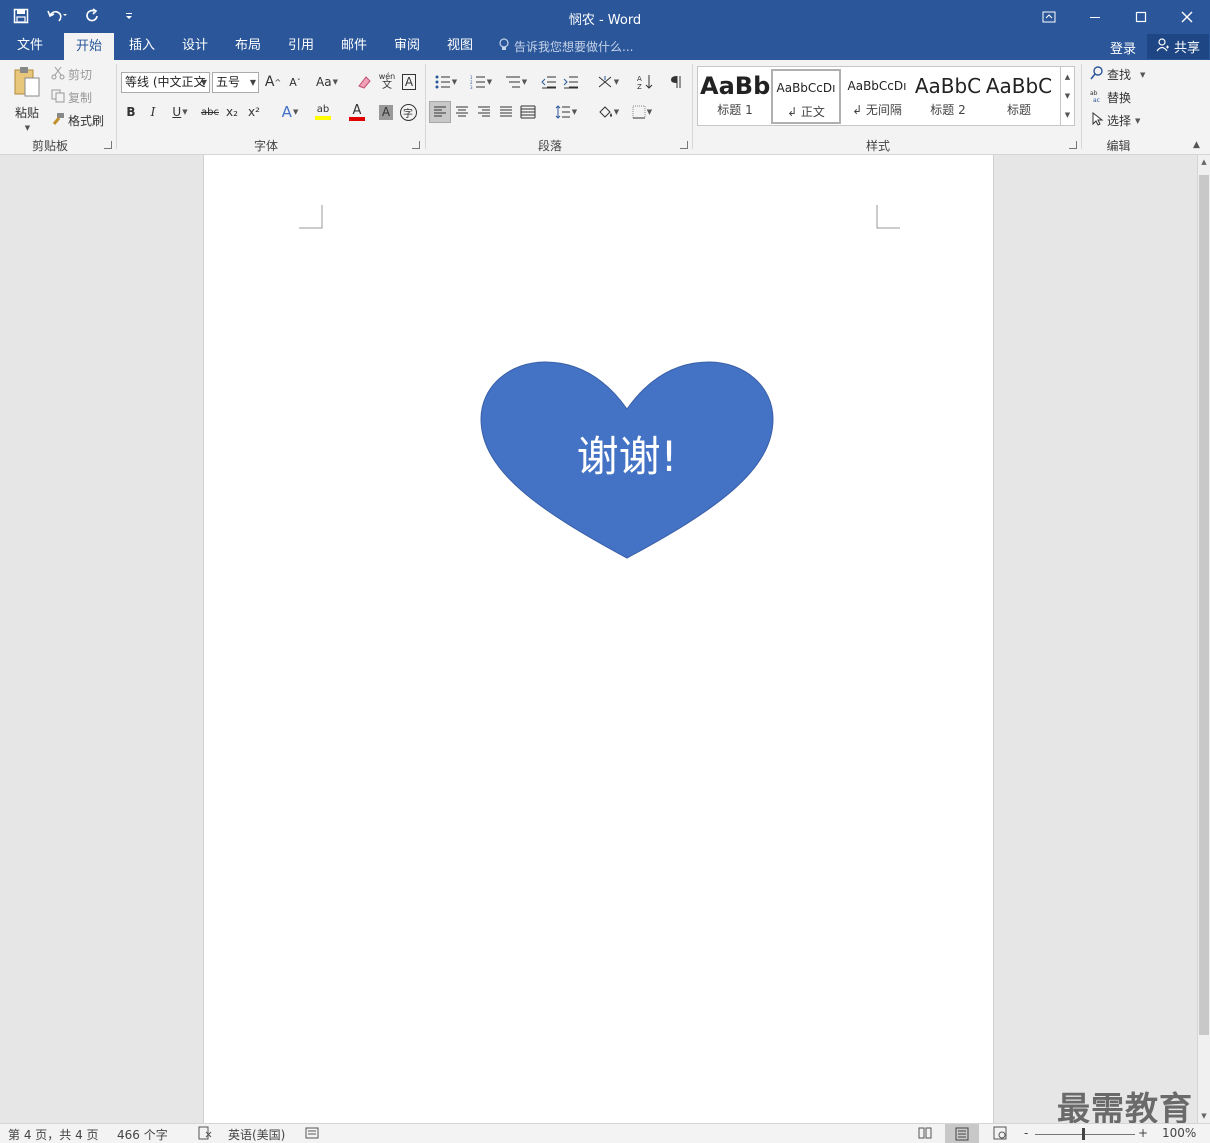 The image size is (1210, 1143). Describe the element at coordinates (108, 145) in the screenshot. I see `clipboard-launcher-icon` at that location.